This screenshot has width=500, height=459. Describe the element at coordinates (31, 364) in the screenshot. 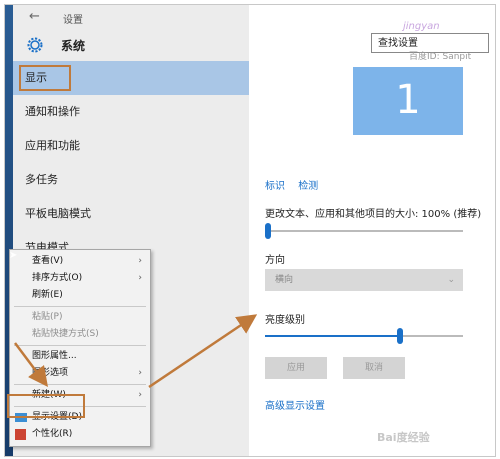

I see `arrow-to-display-settings` at that location.